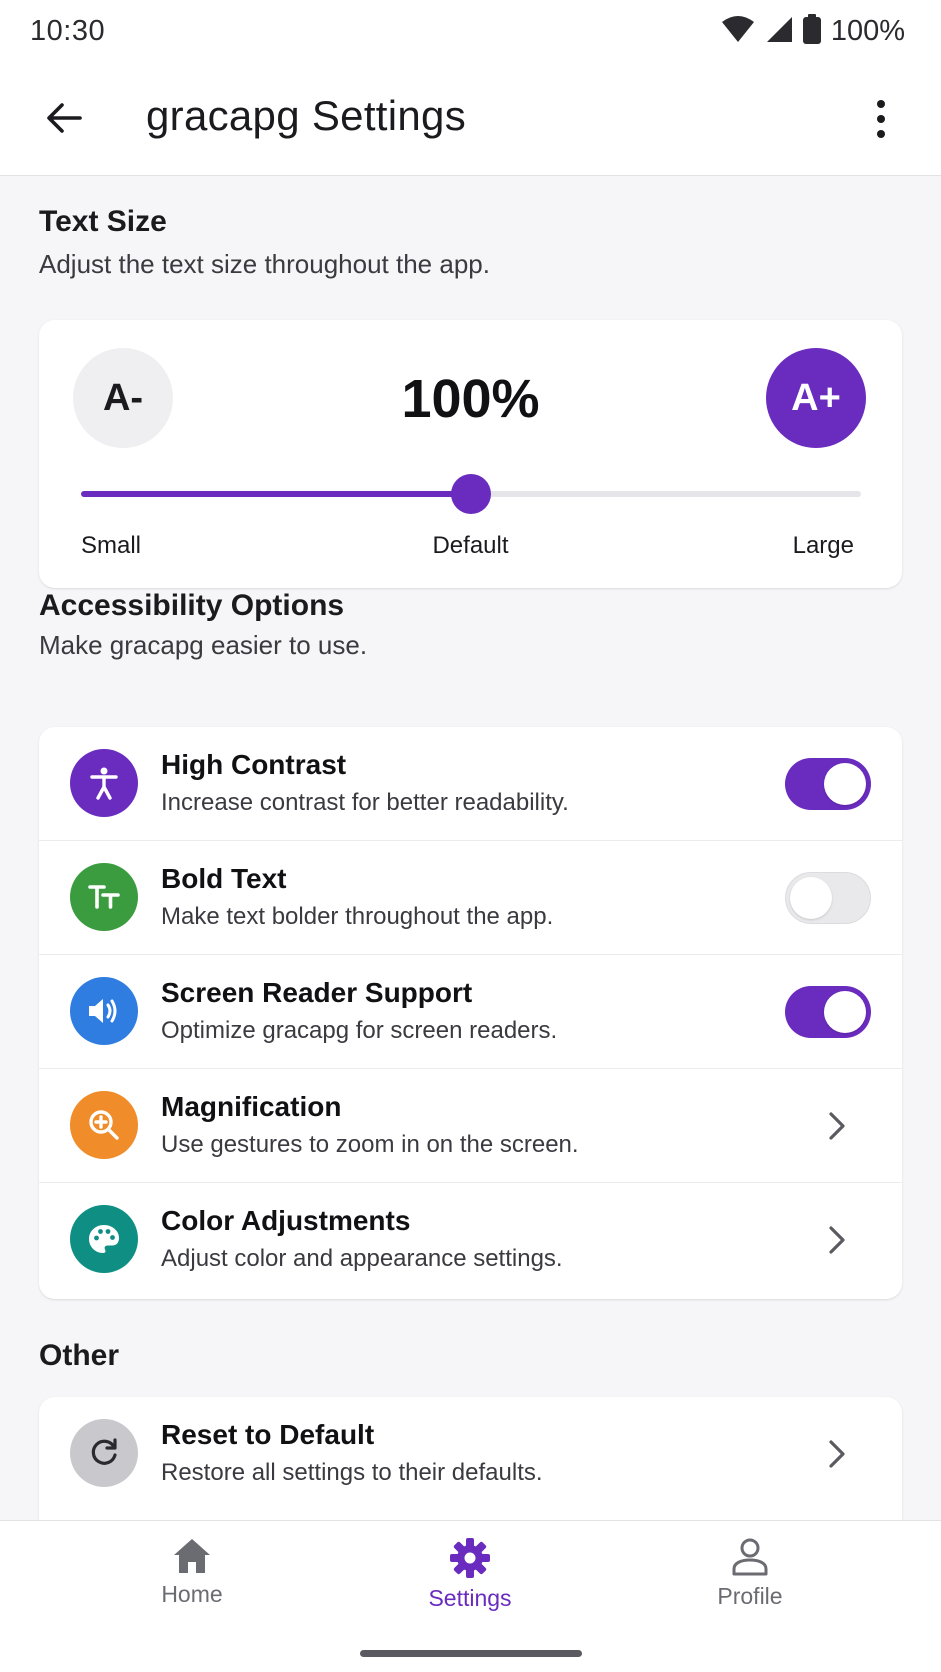  I want to click on nav-label-home: Home, so click(192, 1594).